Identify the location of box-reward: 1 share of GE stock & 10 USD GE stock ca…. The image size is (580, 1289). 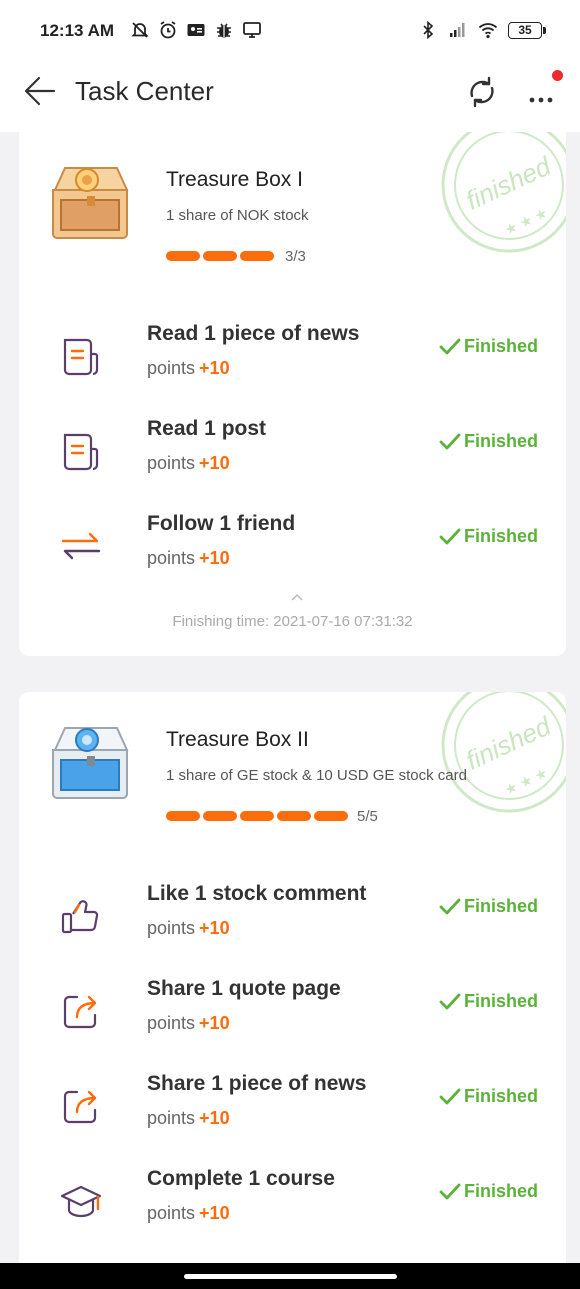
(316, 775).